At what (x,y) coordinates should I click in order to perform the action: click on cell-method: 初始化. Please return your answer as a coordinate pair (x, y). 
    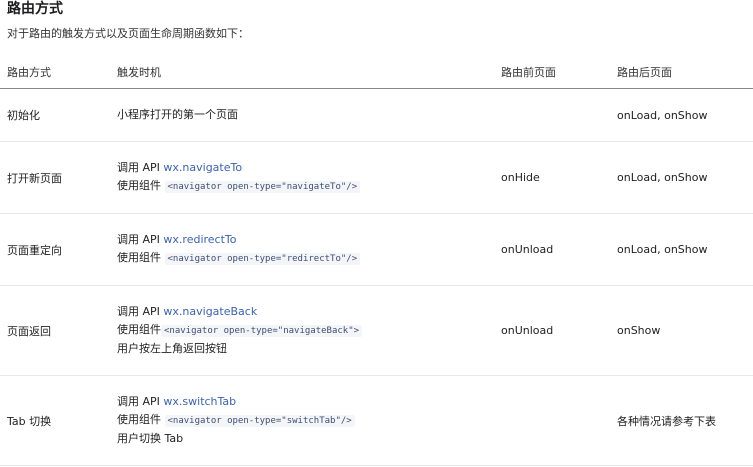
    Looking at the image, I should click on (58, 115).